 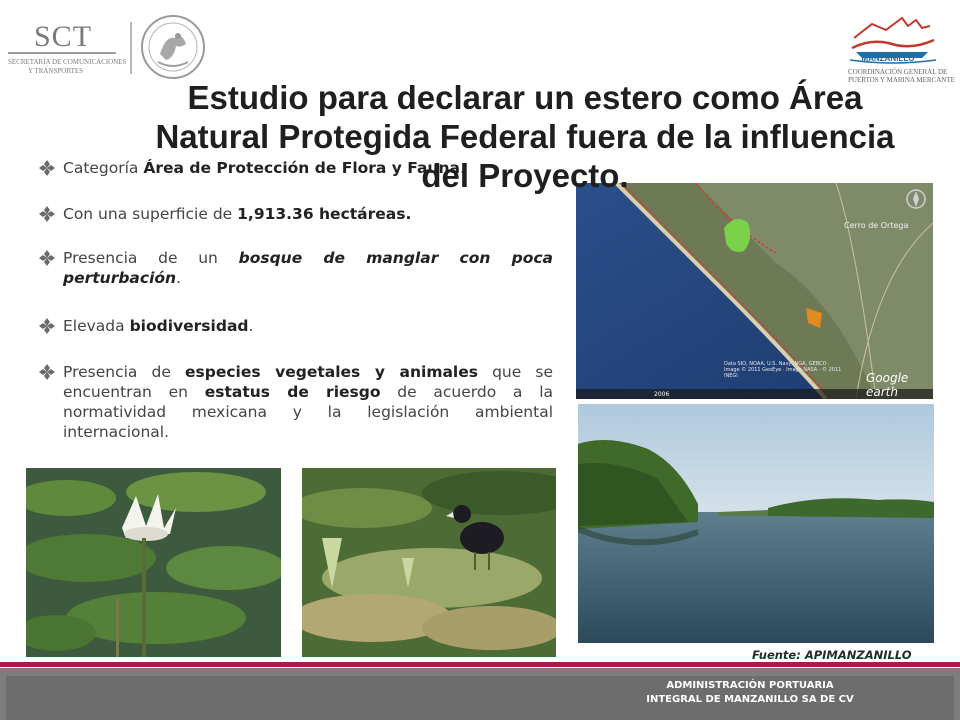 What do you see at coordinates (898, 72) in the screenshot?
I see `port-logo-subtitle-line1: COORDINACIÓN GENERAL DE` at bounding box center [898, 72].